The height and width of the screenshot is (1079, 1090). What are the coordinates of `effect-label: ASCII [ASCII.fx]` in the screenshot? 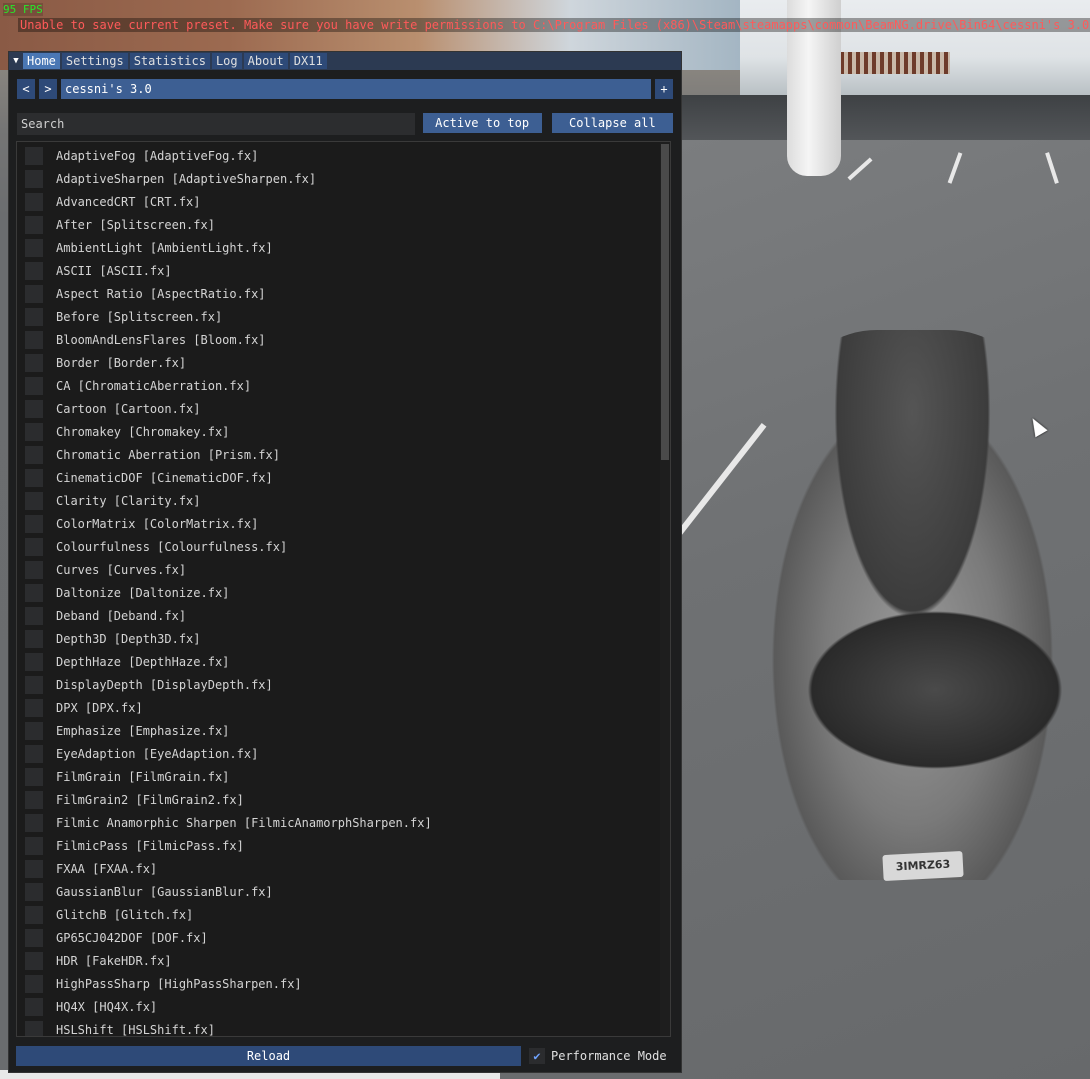 It's located at (114, 271).